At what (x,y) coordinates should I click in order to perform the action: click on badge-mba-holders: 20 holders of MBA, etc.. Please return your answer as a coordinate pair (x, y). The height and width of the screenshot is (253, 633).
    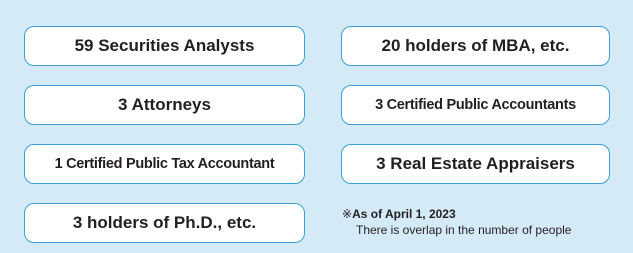
    Looking at the image, I should click on (475, 46).